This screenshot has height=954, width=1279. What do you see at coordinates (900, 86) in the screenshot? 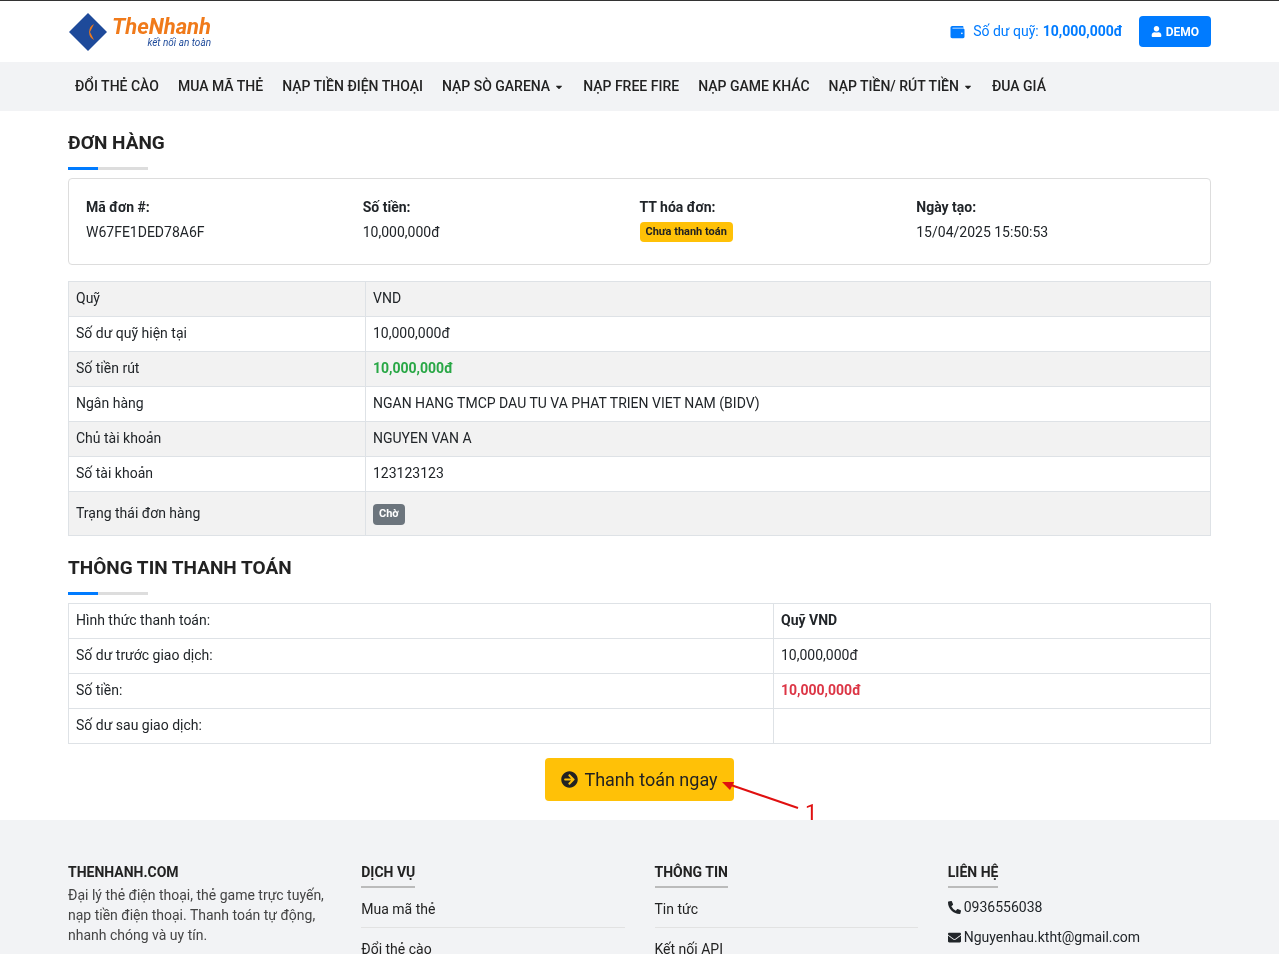
I see `nav-link: NẠP TIỀN/ RÚT TIỀN` at bounding box center [900, 86].